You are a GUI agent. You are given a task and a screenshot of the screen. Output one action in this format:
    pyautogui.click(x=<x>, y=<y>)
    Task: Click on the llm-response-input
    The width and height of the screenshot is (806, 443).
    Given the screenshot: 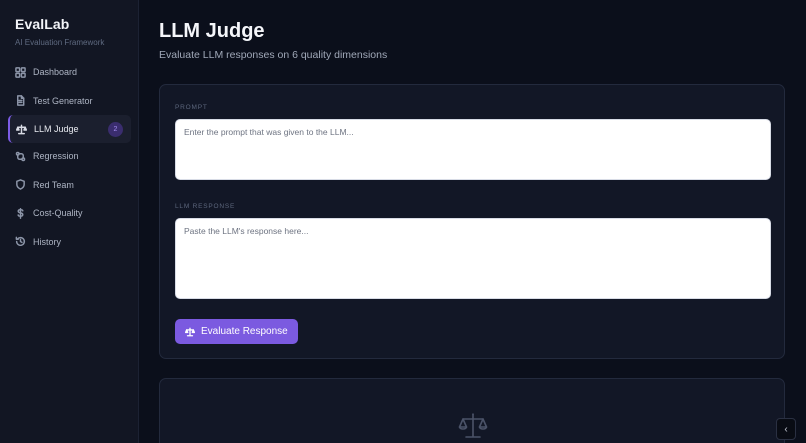 What is the action you would take?
    pyautogui.click(x=473, y=258)
    